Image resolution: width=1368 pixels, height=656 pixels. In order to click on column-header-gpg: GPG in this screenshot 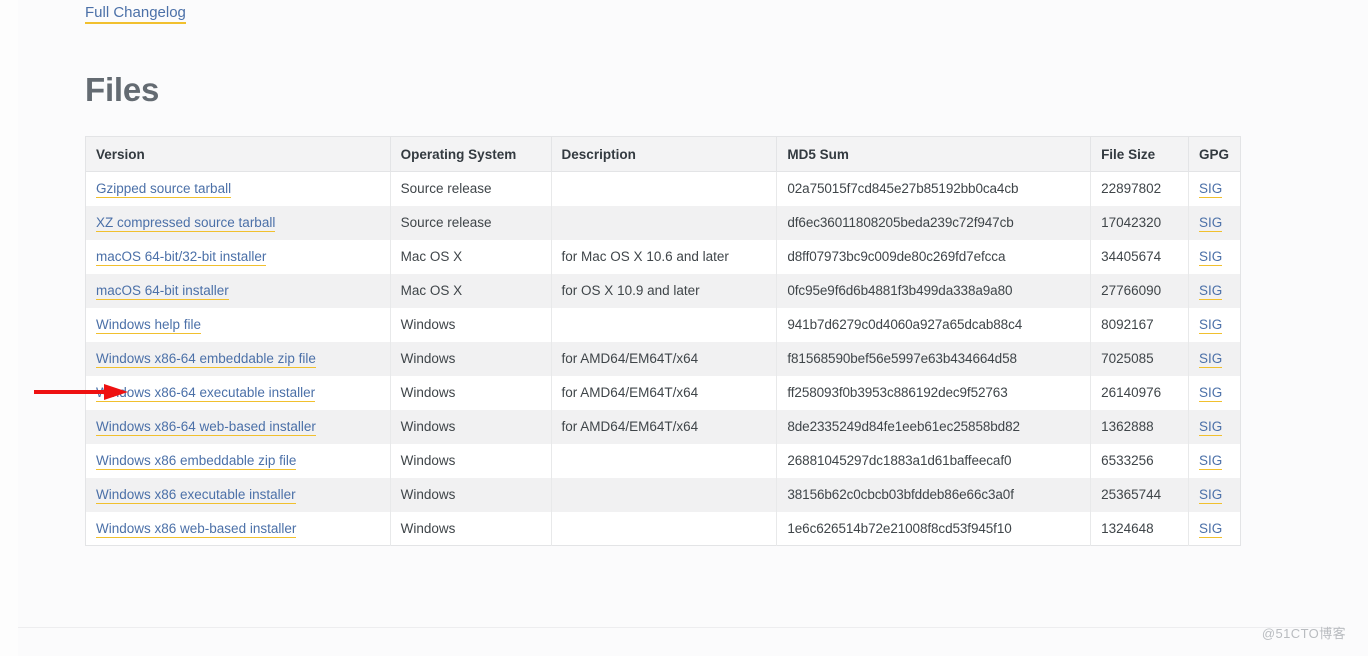, I will do `click(1214, 154)`.